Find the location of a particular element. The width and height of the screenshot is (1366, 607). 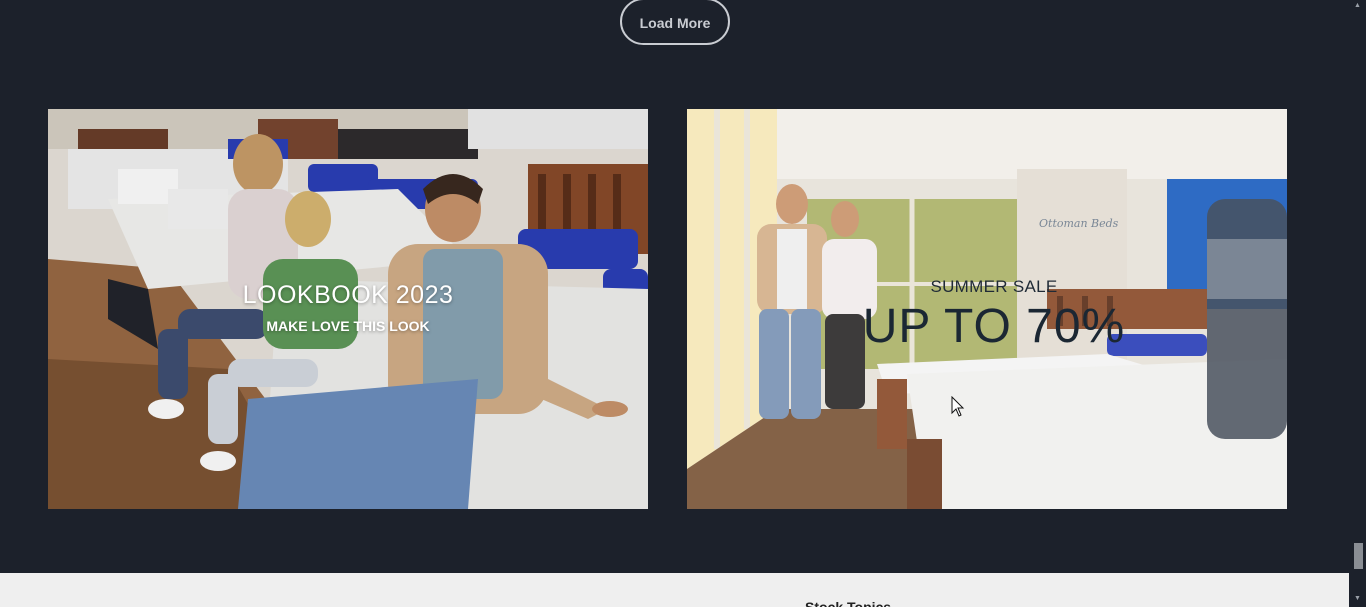

scroll-up-arrow-icon: ▲ is located at coordinates (1357, 6).